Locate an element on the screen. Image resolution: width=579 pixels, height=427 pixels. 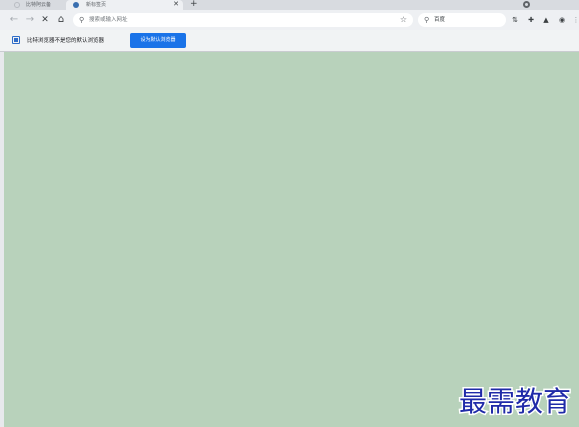
address-bar: ⚲ 搜索或输入网址 ☆ is located at coordinates (243, 20).